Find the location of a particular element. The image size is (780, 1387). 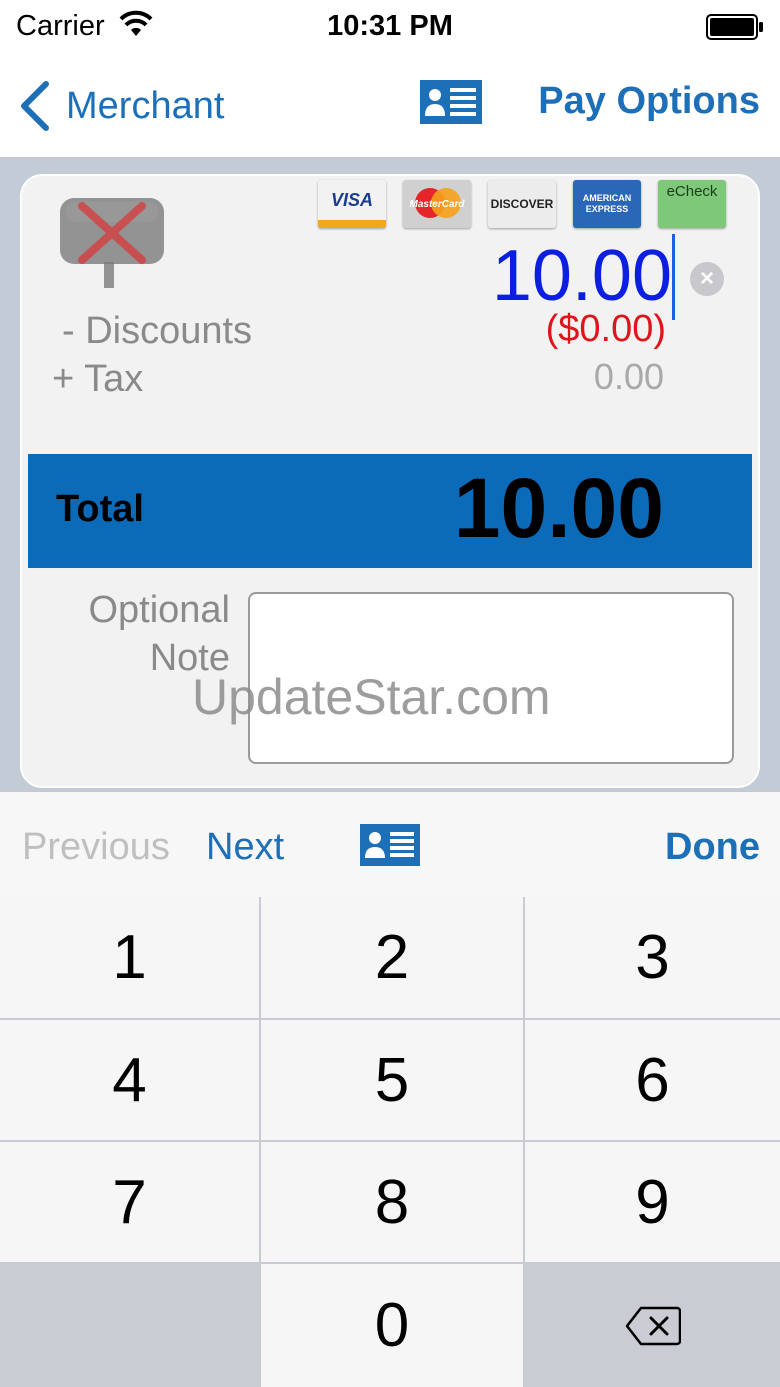

backspace-icon is located at coordinates (653, 1325).